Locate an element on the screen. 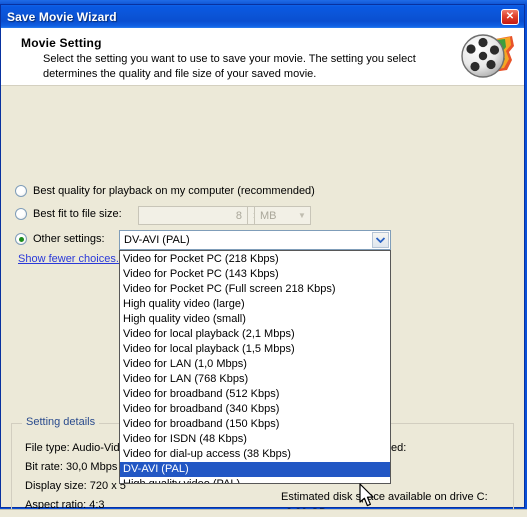 This screenshot has height=517, width=527. detail-display-size: Display size: 720 x 5 is located at coordinates (75, 486).